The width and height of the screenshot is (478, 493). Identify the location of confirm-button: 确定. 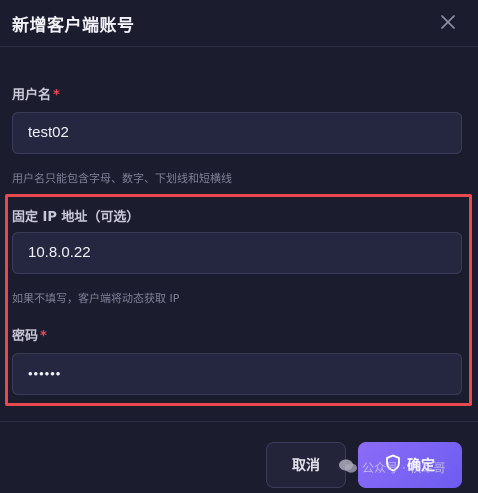
(410, 465).